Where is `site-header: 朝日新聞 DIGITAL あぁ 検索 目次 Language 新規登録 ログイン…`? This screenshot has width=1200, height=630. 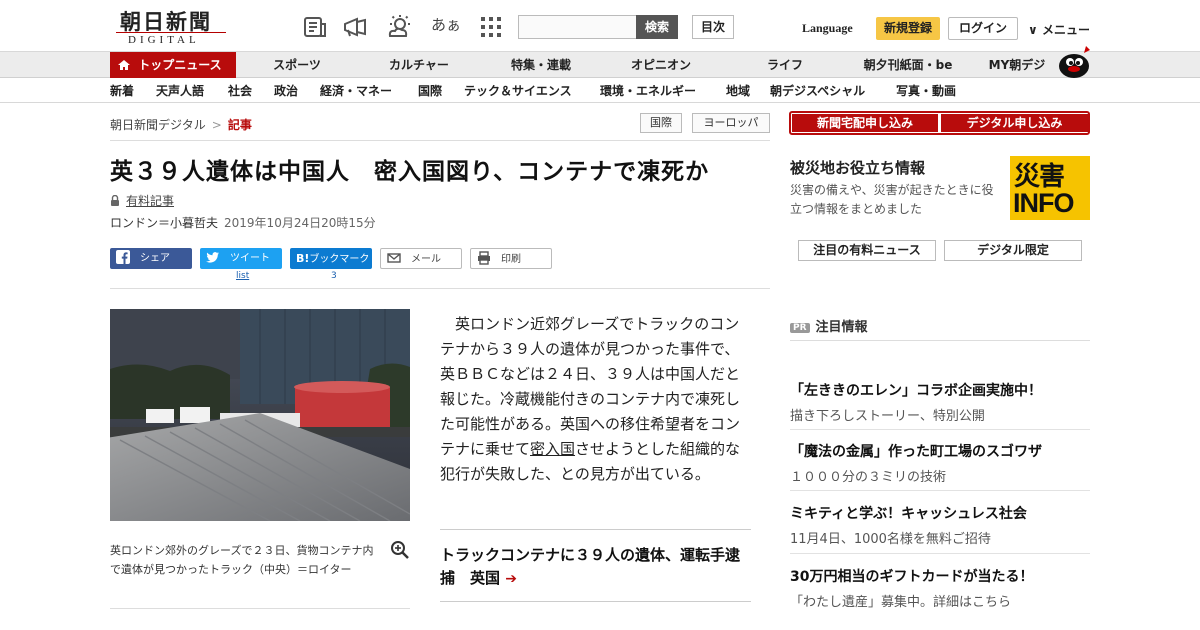 site-header: 朝日新聞 DIGITAL あぁ 検索 目次 Language 新規登録 ログイン… is located at coordinates (600, 26).